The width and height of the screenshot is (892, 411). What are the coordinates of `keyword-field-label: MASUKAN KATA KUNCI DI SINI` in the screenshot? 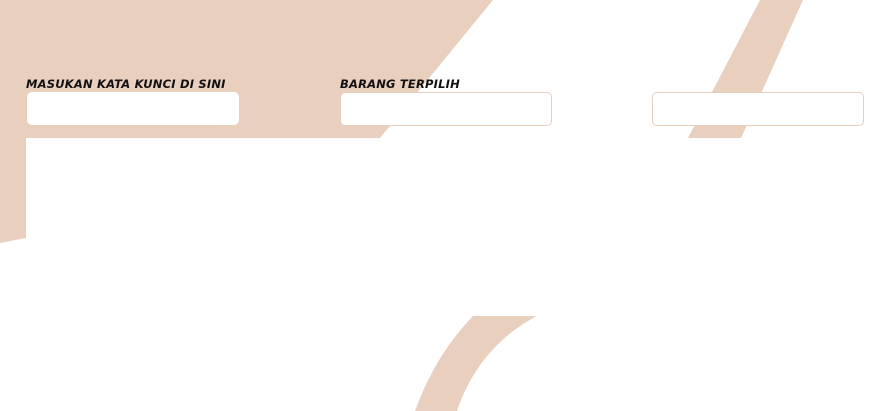 It's located at (126, 84).